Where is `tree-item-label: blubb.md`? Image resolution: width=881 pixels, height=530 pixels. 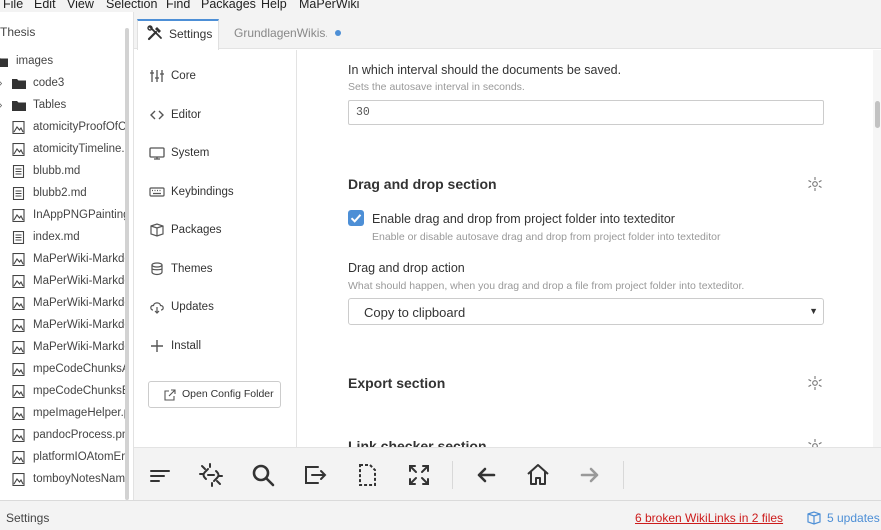
tree-item-label: blubb.md is located at coordinates (57, 171).